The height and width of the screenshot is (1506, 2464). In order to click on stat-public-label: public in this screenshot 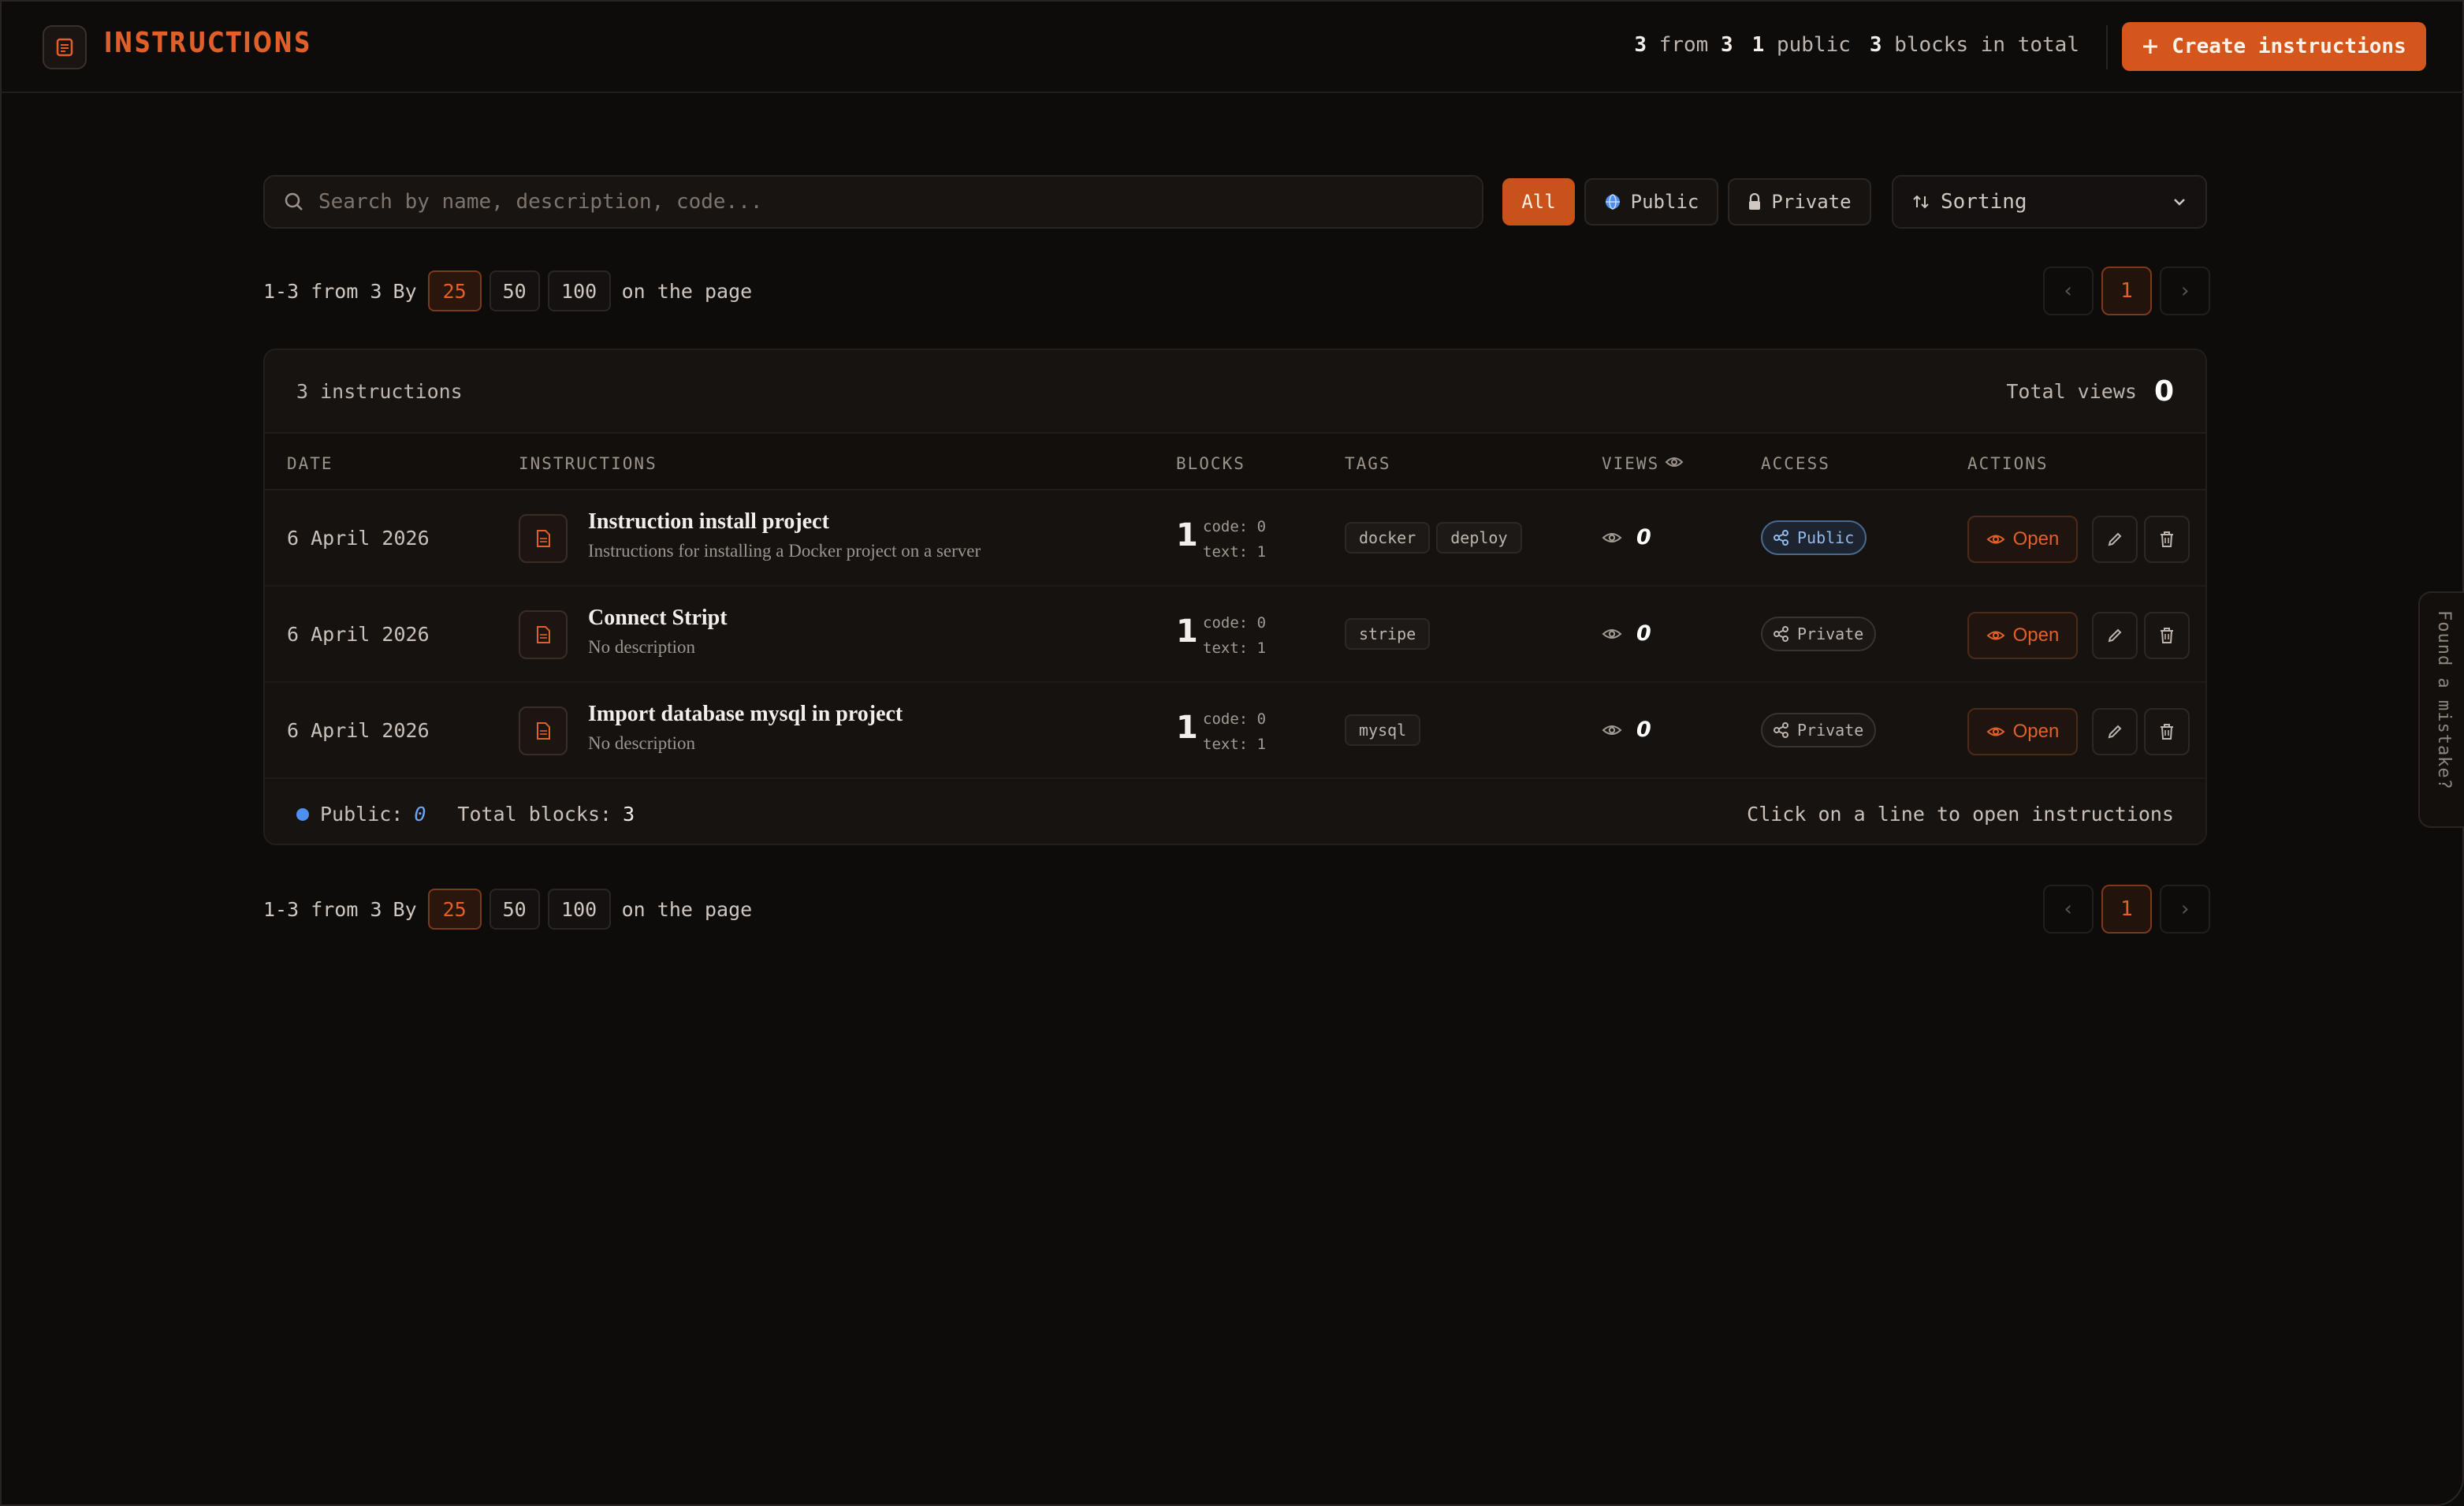, I will do `click(1813, 45)`.